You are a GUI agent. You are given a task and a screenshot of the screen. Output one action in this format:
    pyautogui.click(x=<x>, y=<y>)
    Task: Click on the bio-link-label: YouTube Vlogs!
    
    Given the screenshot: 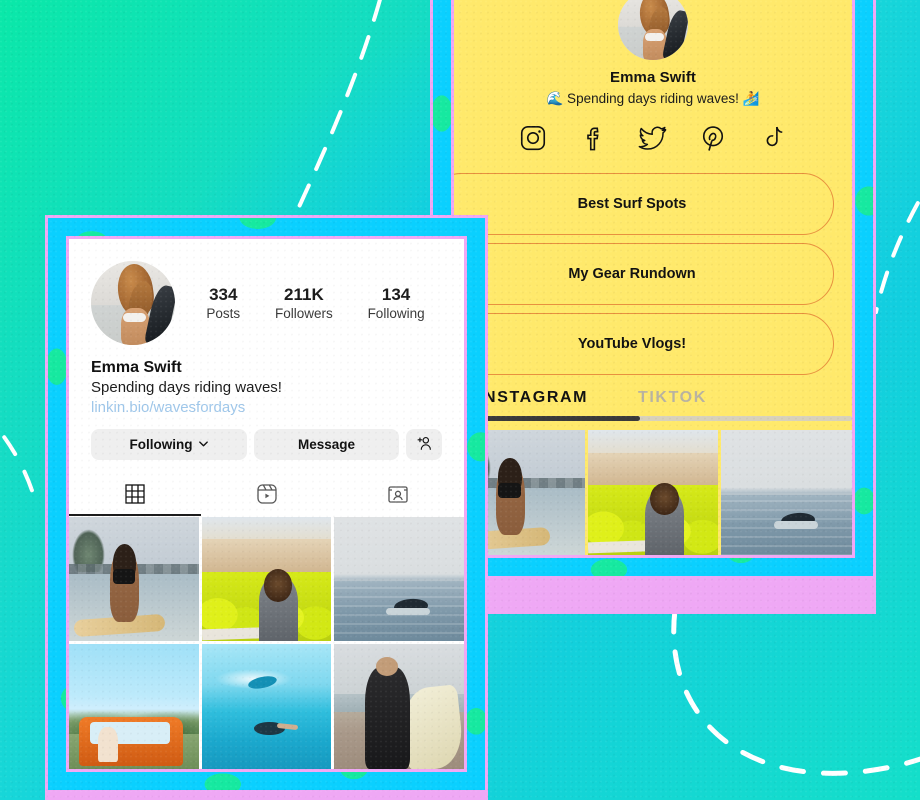 What is the action you would take?
    pyautogui.click(x=632, y=344)
    